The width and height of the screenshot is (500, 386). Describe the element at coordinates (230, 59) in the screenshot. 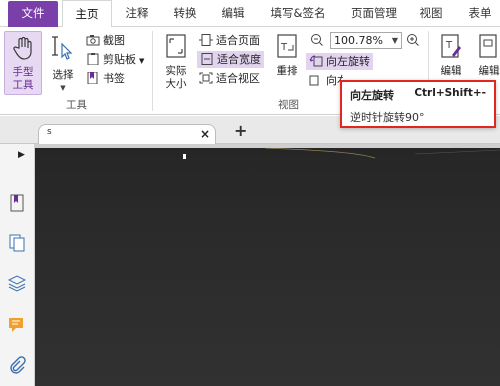

I see `fit-width-button: 适合宽度` at that location.